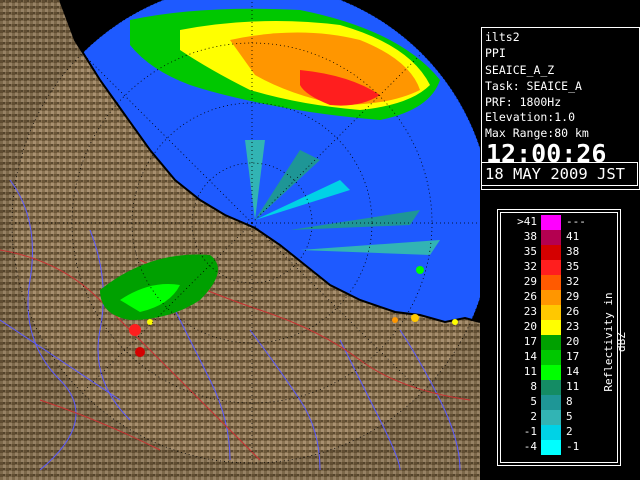  I want to click on legend-high-label: 32, so click(573, 281).